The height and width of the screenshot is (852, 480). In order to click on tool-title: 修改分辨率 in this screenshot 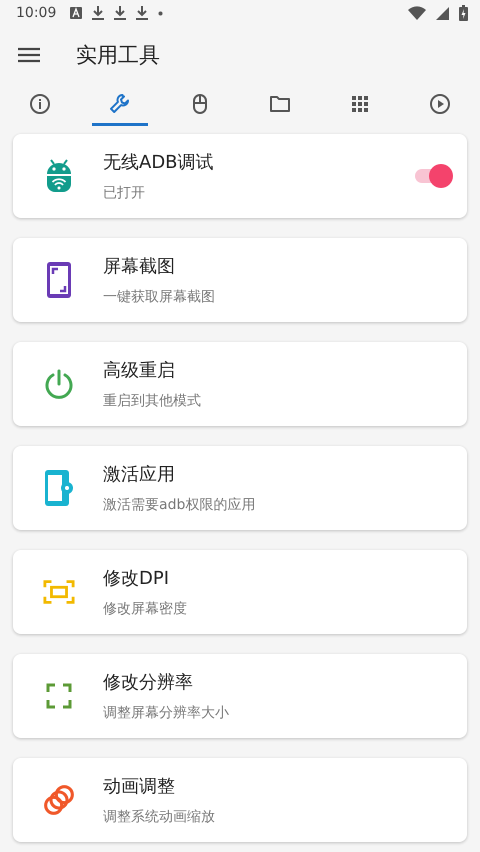, I will do `click(148, 682)`.